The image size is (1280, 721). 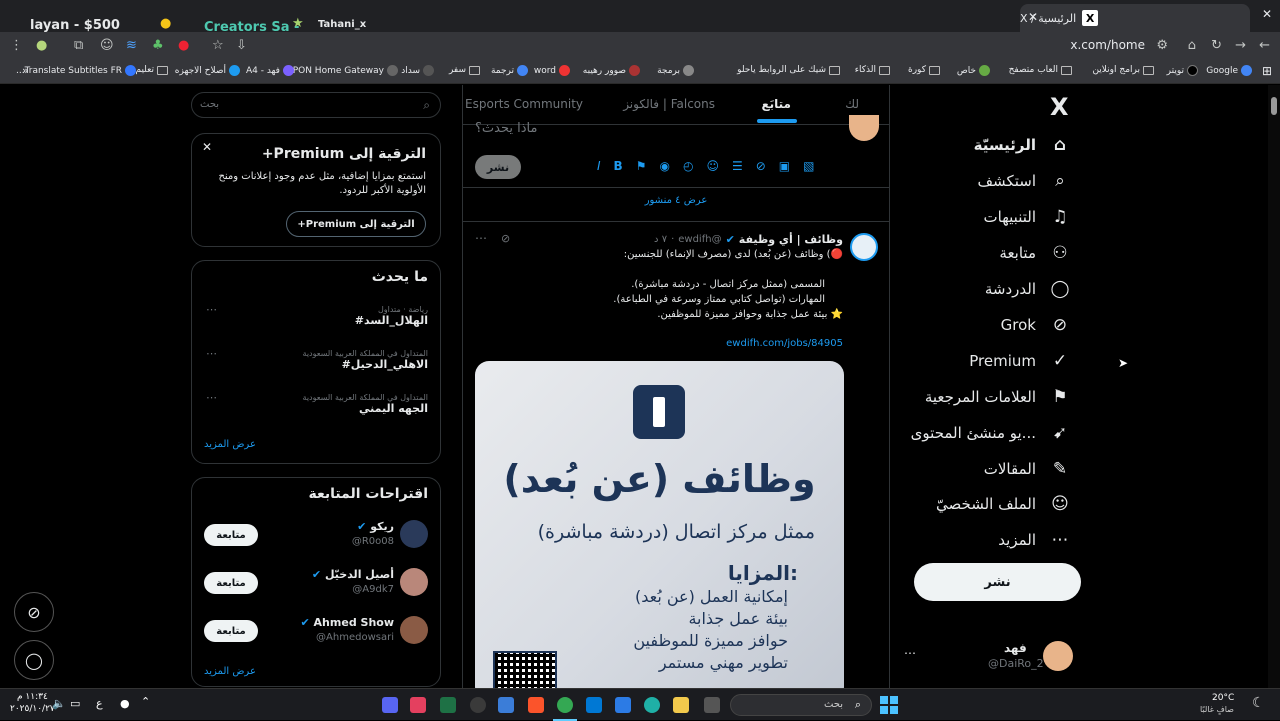 What do you see at coordinates (506, 705) in the screenshot?
I see `app-blue-icon` at bounding box center [506, 705].